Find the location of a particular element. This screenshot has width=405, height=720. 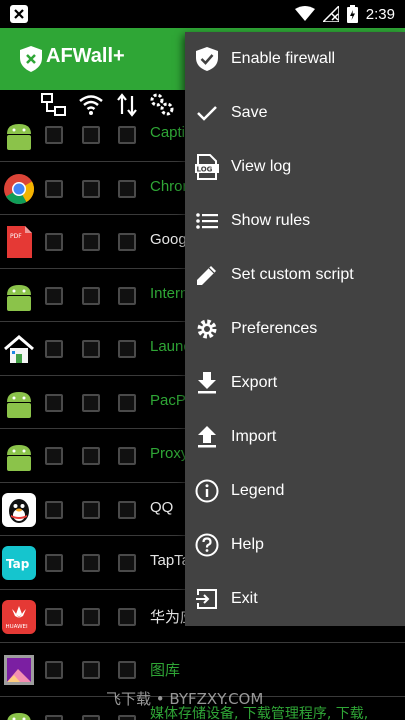

menu-item-label: Preferences is located at coordinates (274, 328).